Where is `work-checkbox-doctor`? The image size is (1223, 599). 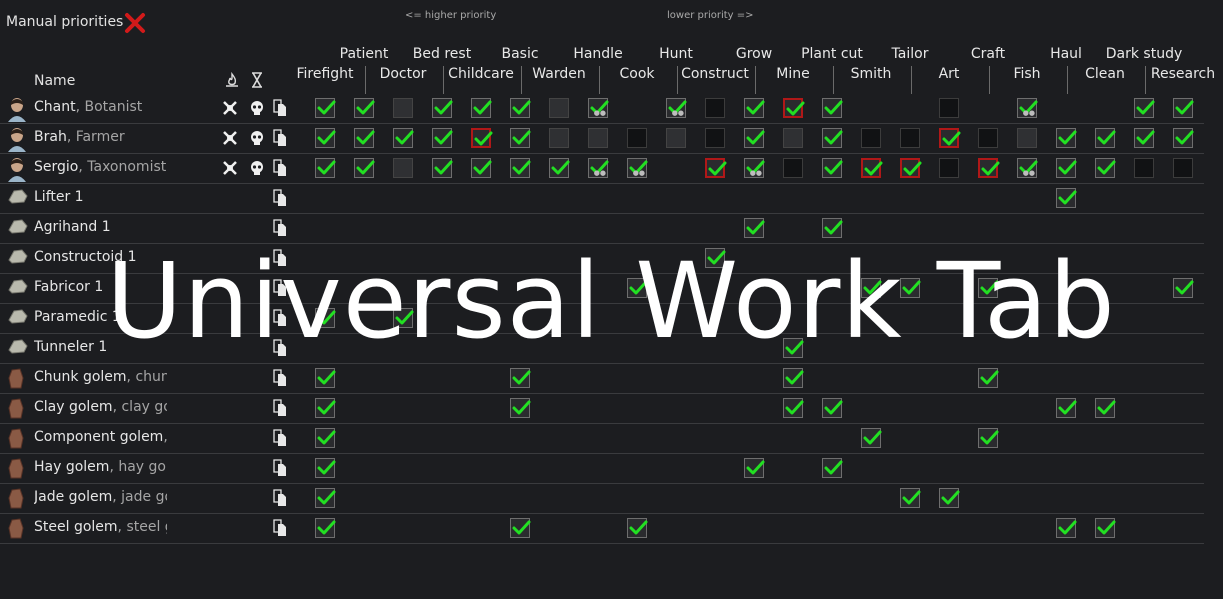
work-checkbox-doctor is located at coordinates (403, 318).